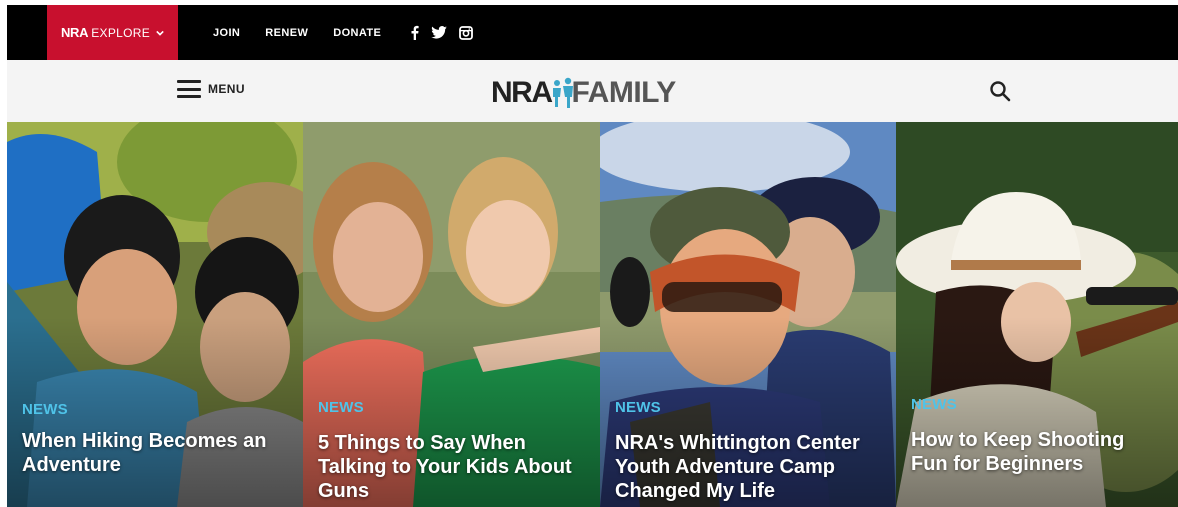  I want to click on chevron-down-icon, so click(160, 33).